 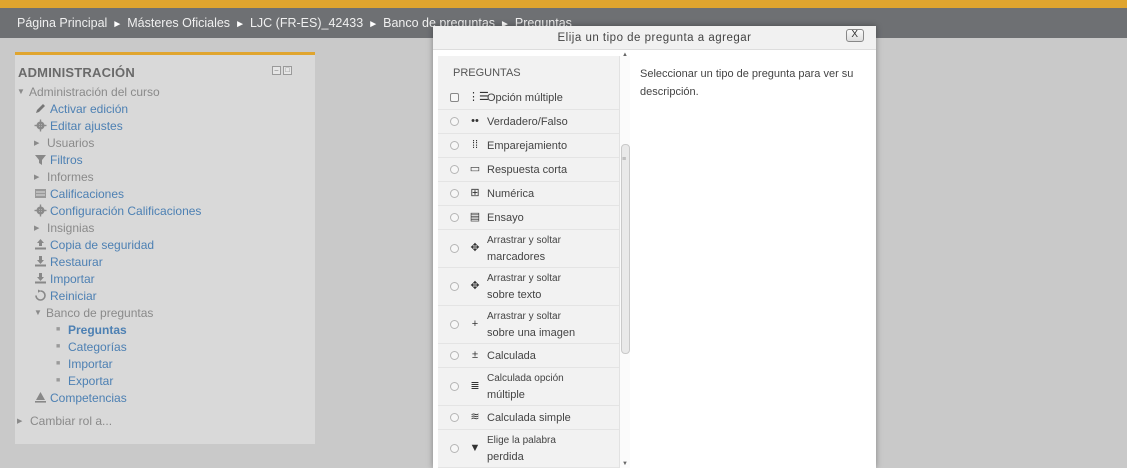 What do you see at coordinates (40, 193) in the screenshot?
I see `table-icon` at bounding box center [40, 193].